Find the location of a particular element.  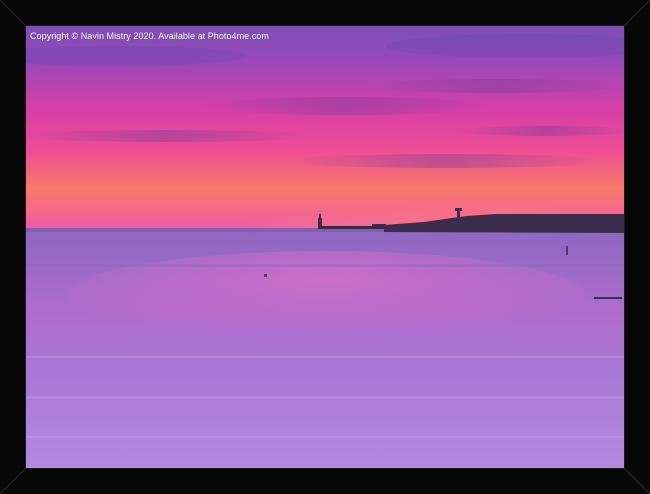

buoy is located at coordinates (265, 275).